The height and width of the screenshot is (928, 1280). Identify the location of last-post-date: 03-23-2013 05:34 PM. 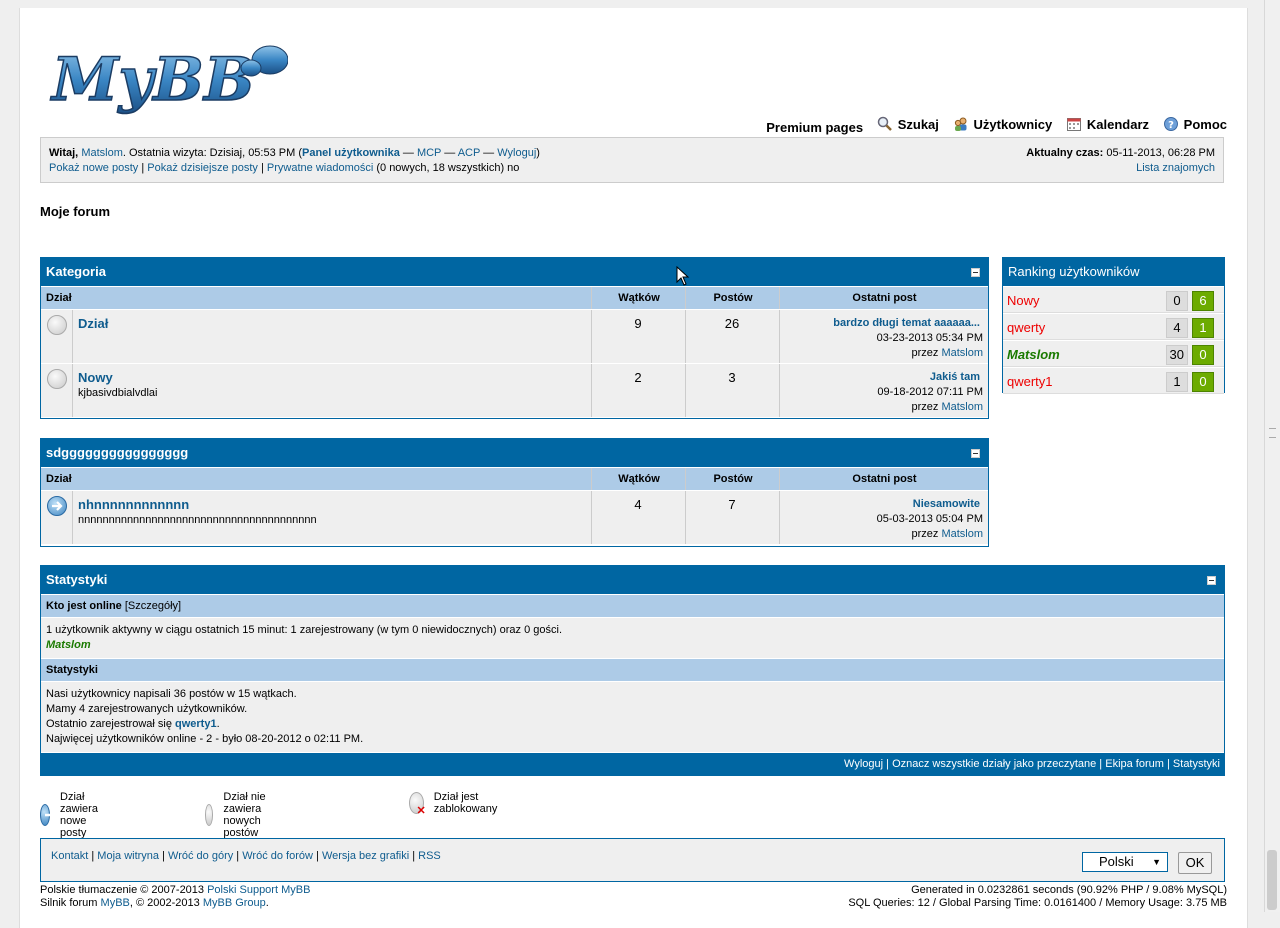
(929, 338).